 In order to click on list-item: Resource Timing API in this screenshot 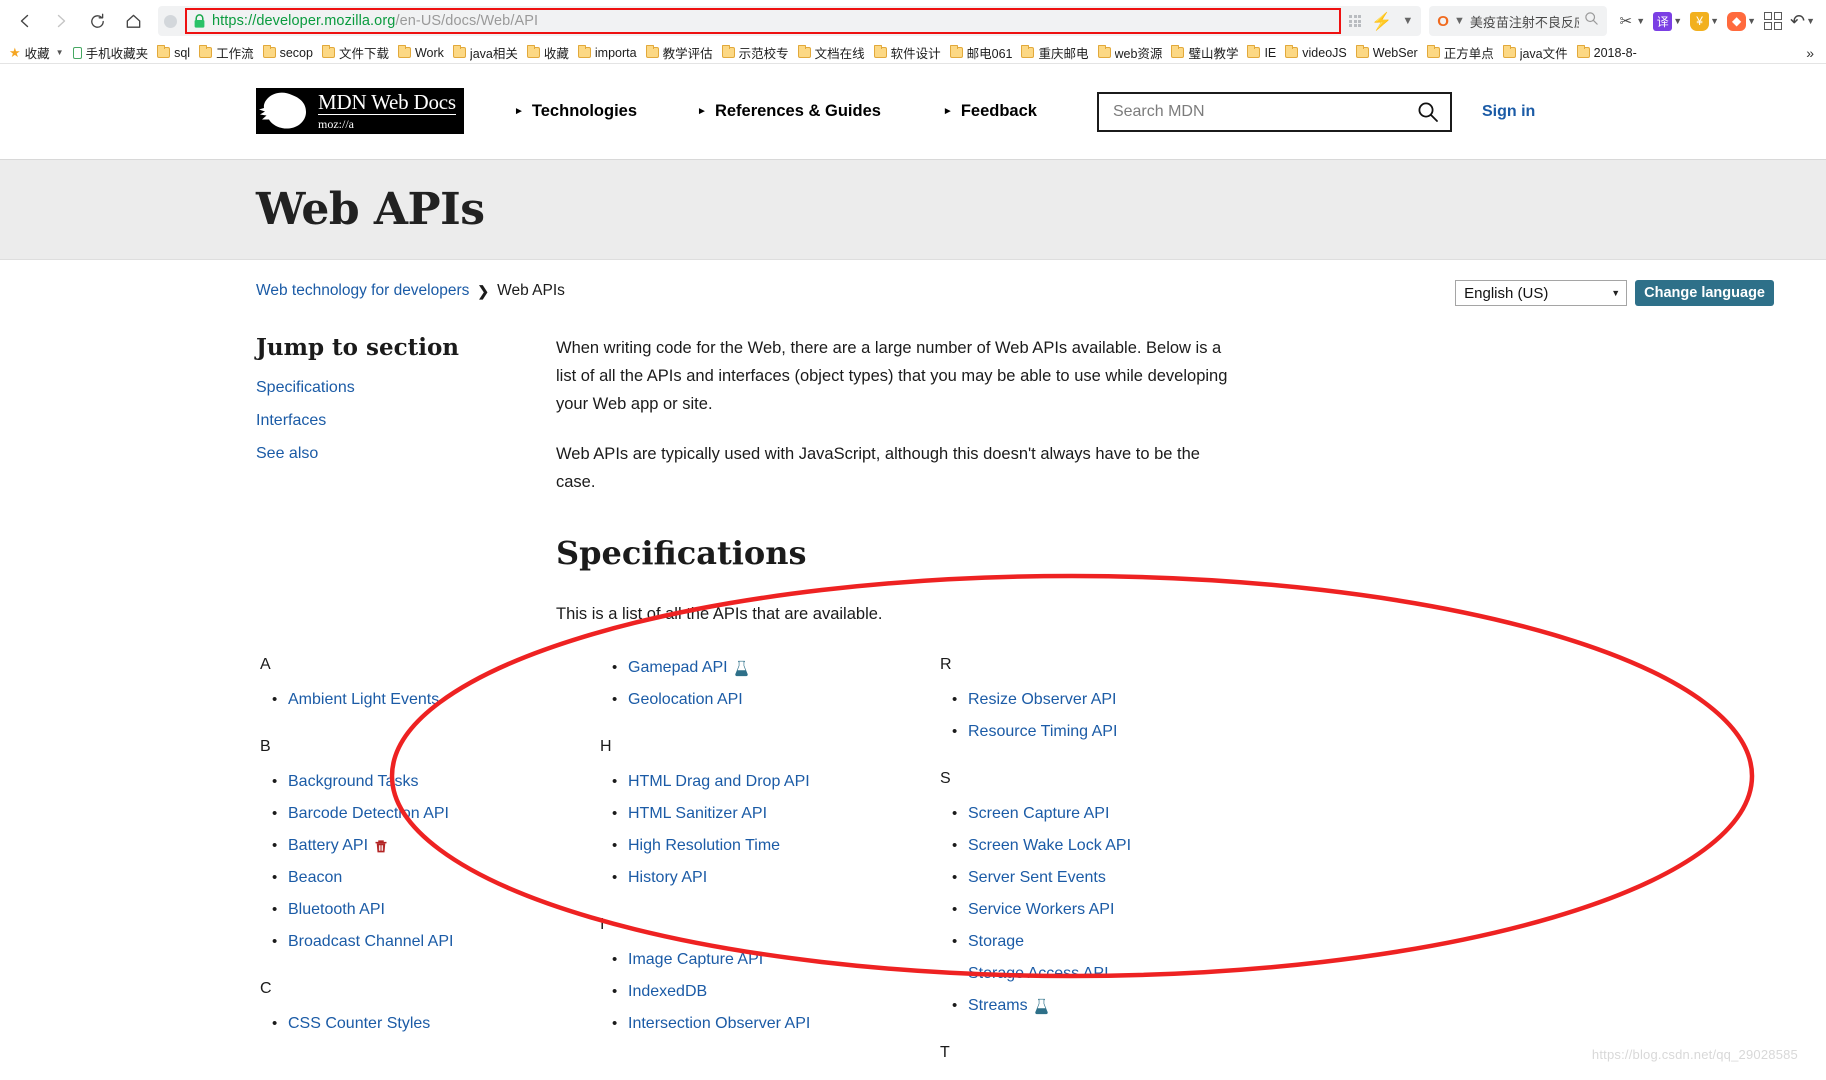, I will do `click(1114, 732)`.